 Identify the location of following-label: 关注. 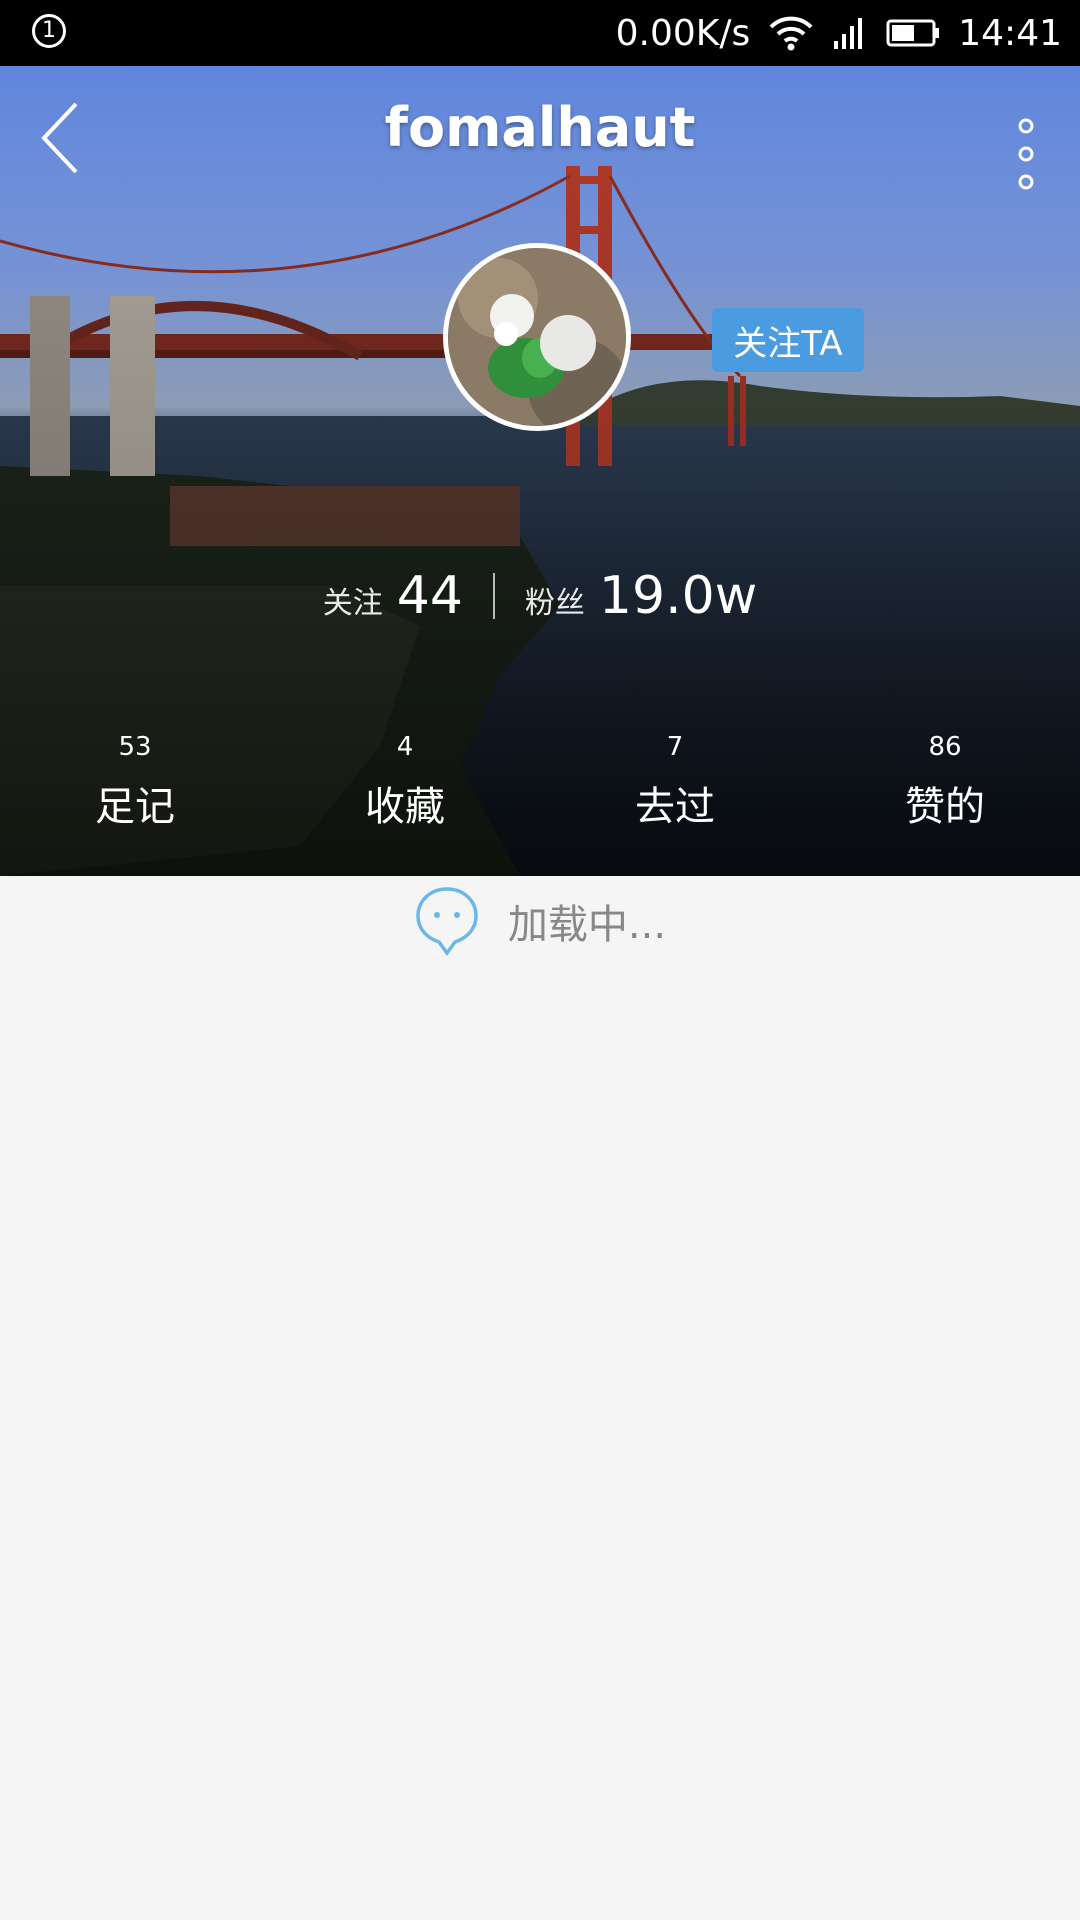
(353, 600).